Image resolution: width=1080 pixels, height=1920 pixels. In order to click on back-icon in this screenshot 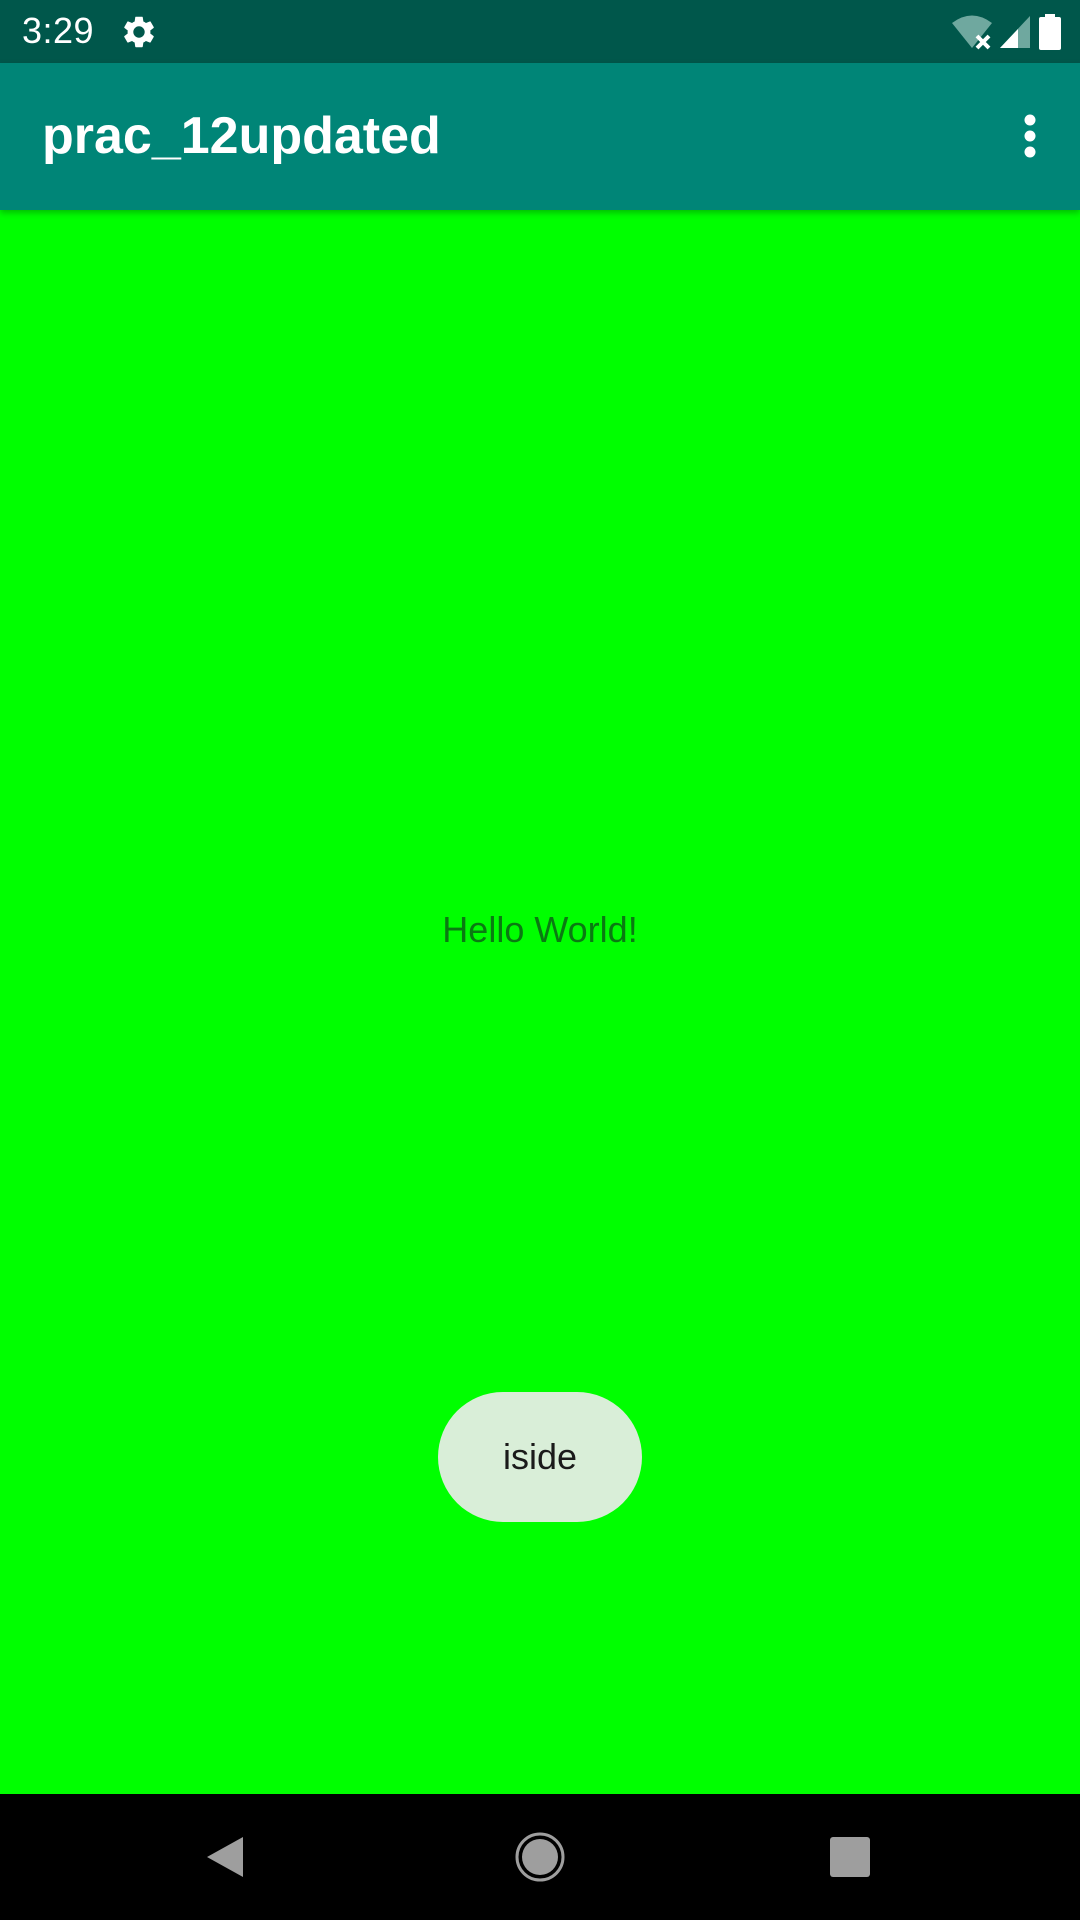, I will do `click(225, 1857)`.